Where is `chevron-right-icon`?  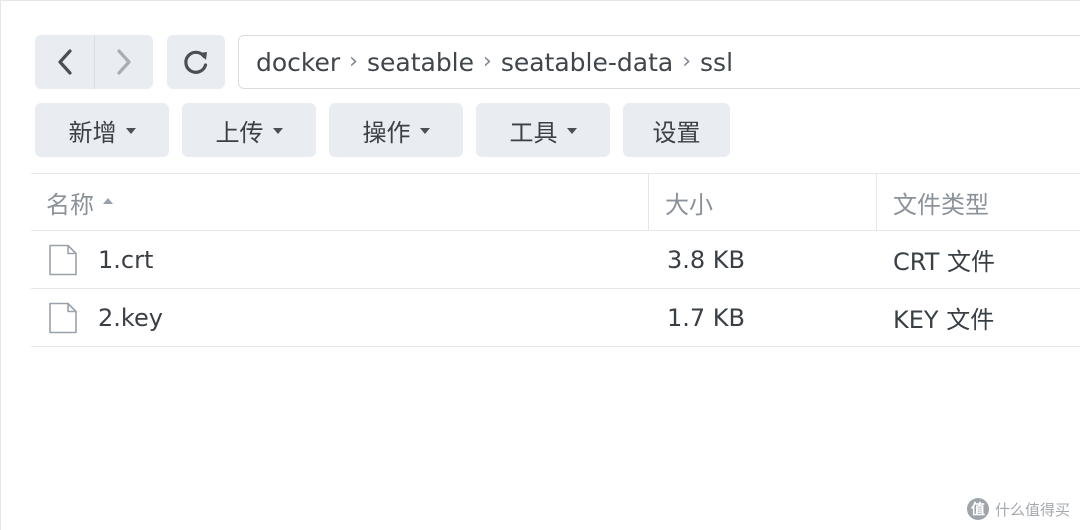 chevron-right-icon is located at coordinates (124, 62).